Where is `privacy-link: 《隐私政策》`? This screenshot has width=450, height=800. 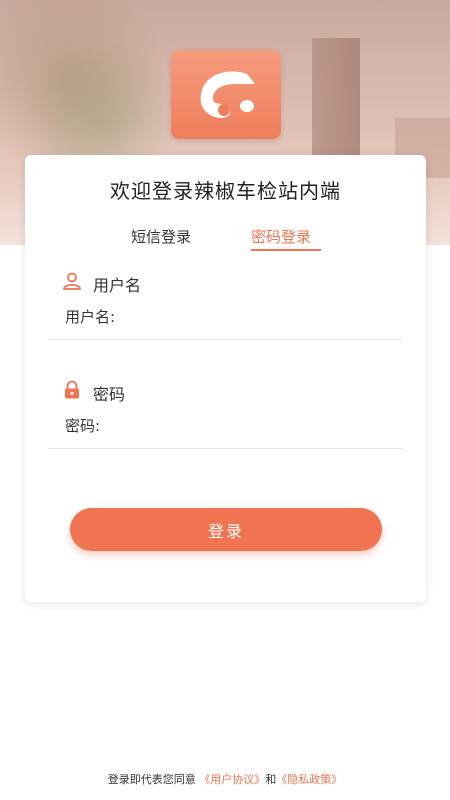
privacy-link: 《隐私政策》 is located at coordinates (309, 779).